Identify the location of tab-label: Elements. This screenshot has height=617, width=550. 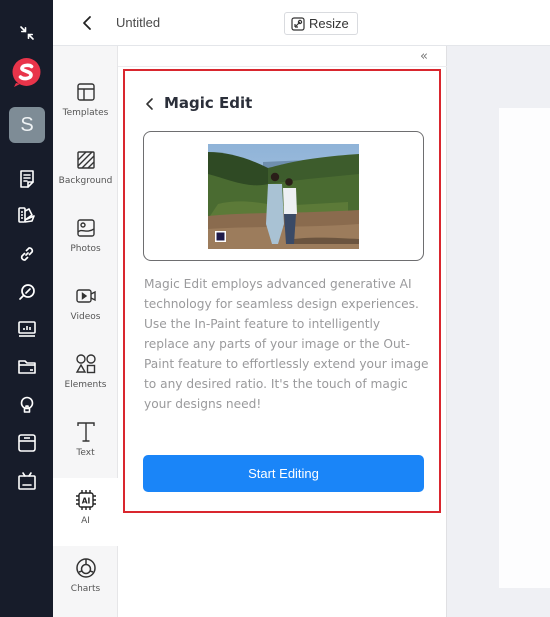
(85, 385).